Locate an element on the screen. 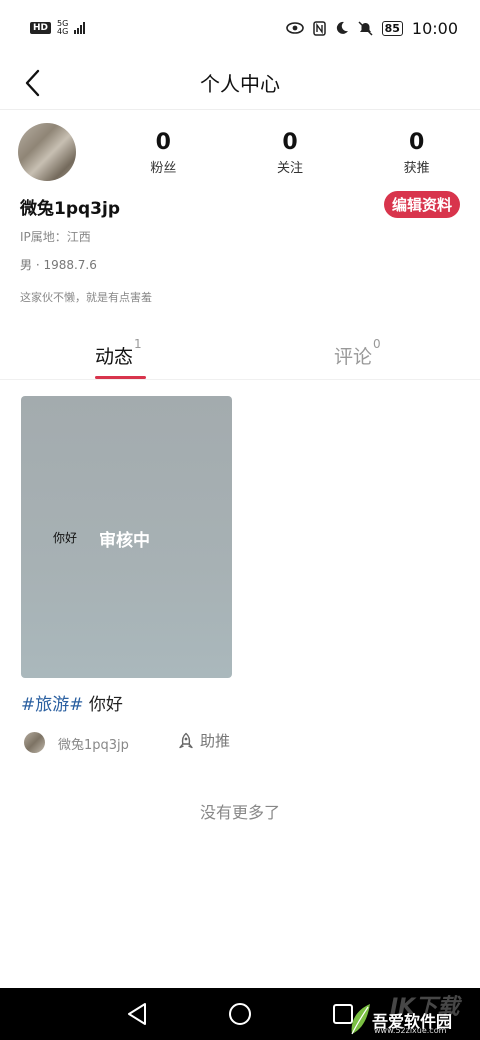 This screenshot has height=1040, width=480. tab-posts-count: 1 is located at coordinates (138, 343).